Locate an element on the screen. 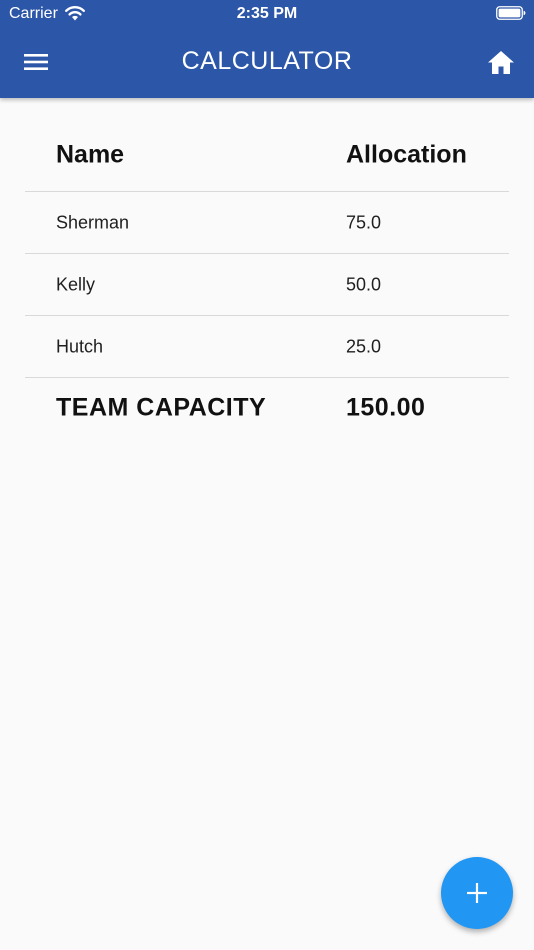 The image size is (534, 950). status-time: 2:35 PM is located at coordinates (267, 13).